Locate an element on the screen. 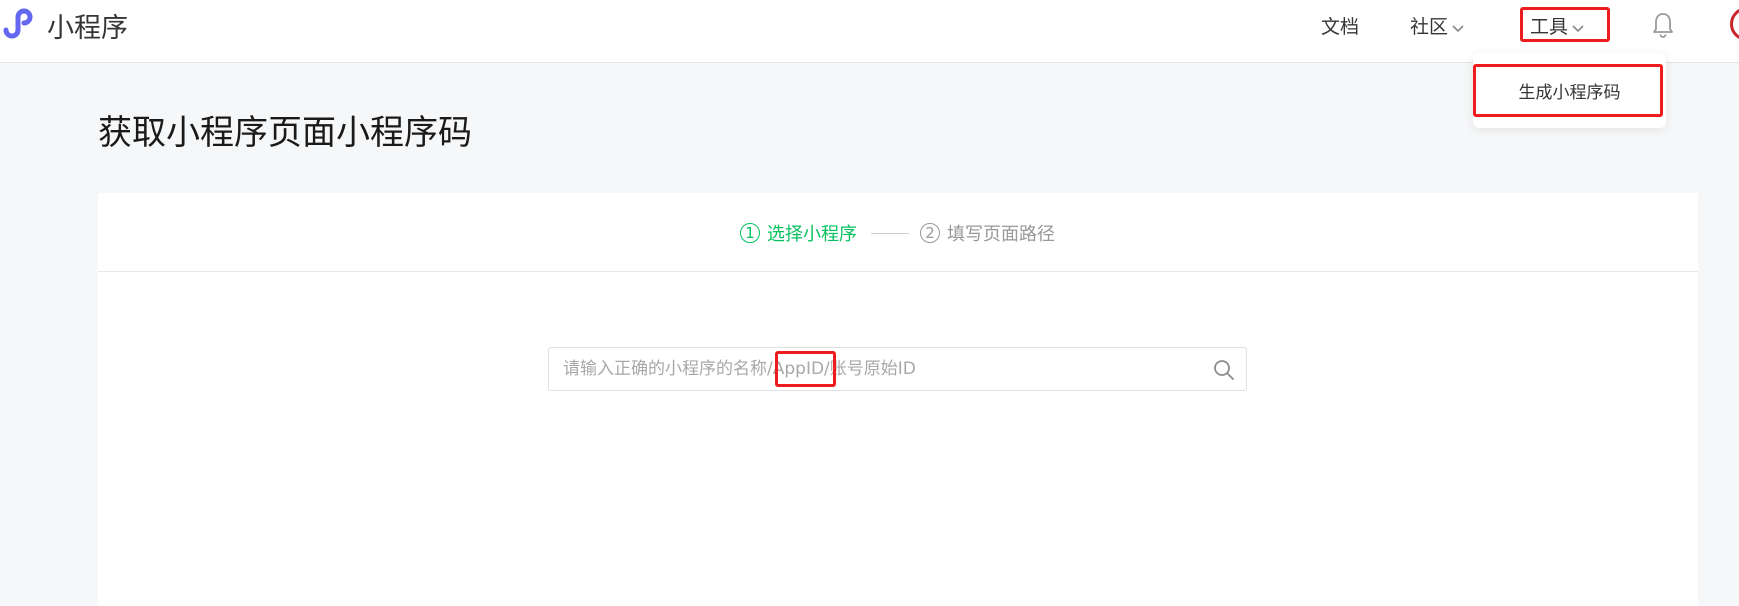 This screenshot has width=1739, height=606. avatar is located at coordinates (1734, 24).